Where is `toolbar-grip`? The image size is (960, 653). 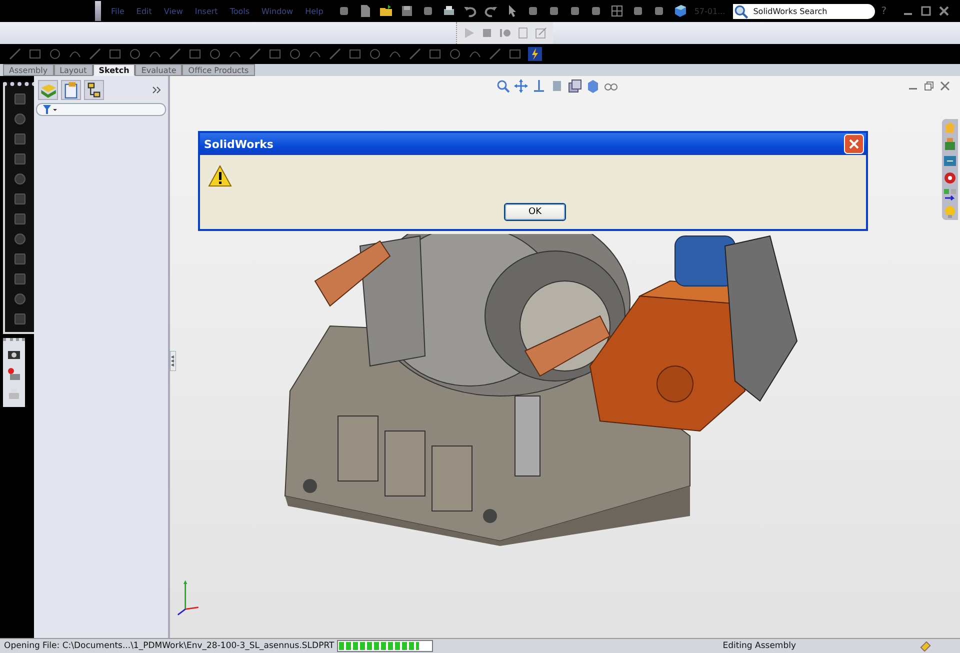
toolbar-grip is located at coordinates (98, 11).